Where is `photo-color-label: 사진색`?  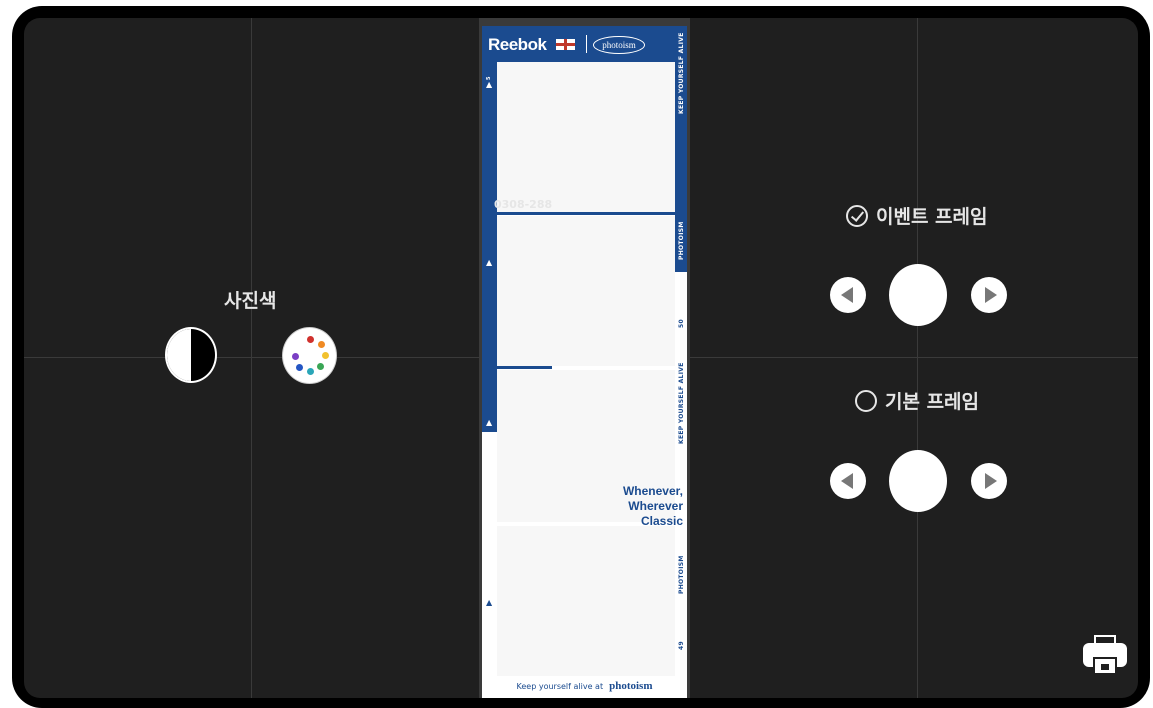 photo-color-label: 사진색 is located at coordinates (250, 301).